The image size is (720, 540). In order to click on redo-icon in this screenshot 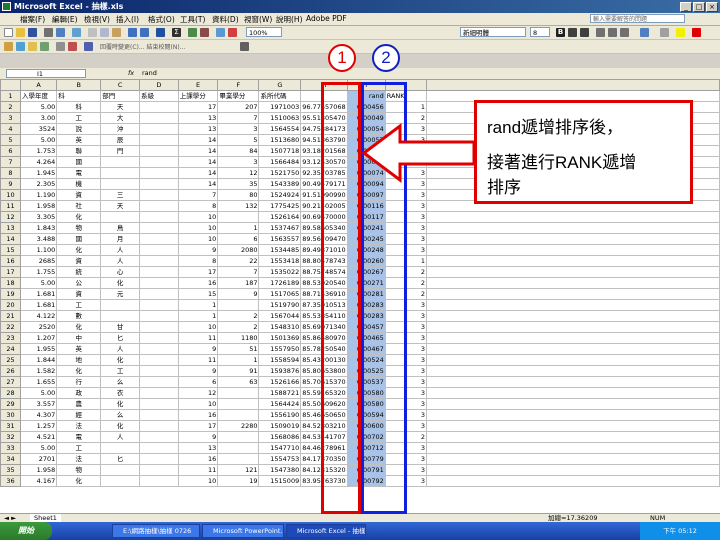, I will do `click(144, 32)`.